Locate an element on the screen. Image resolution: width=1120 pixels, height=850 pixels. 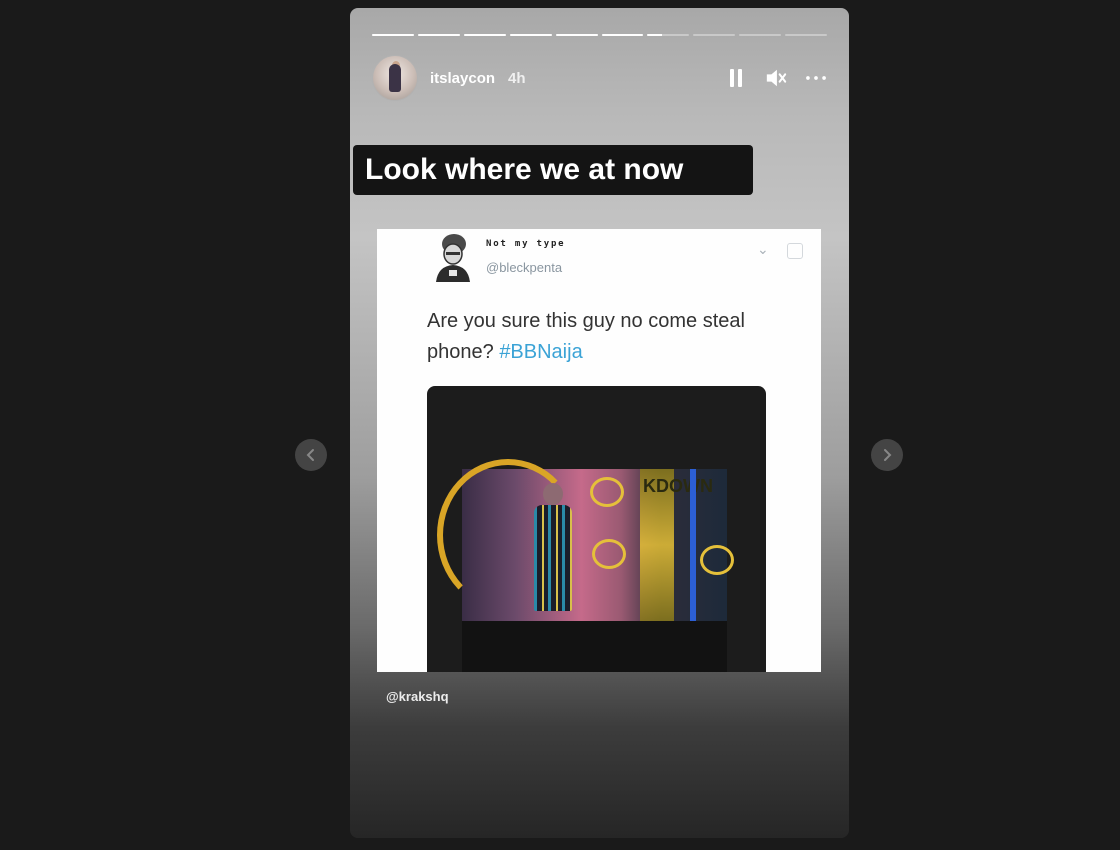
next-story-button is located at coordinates (887, 455).